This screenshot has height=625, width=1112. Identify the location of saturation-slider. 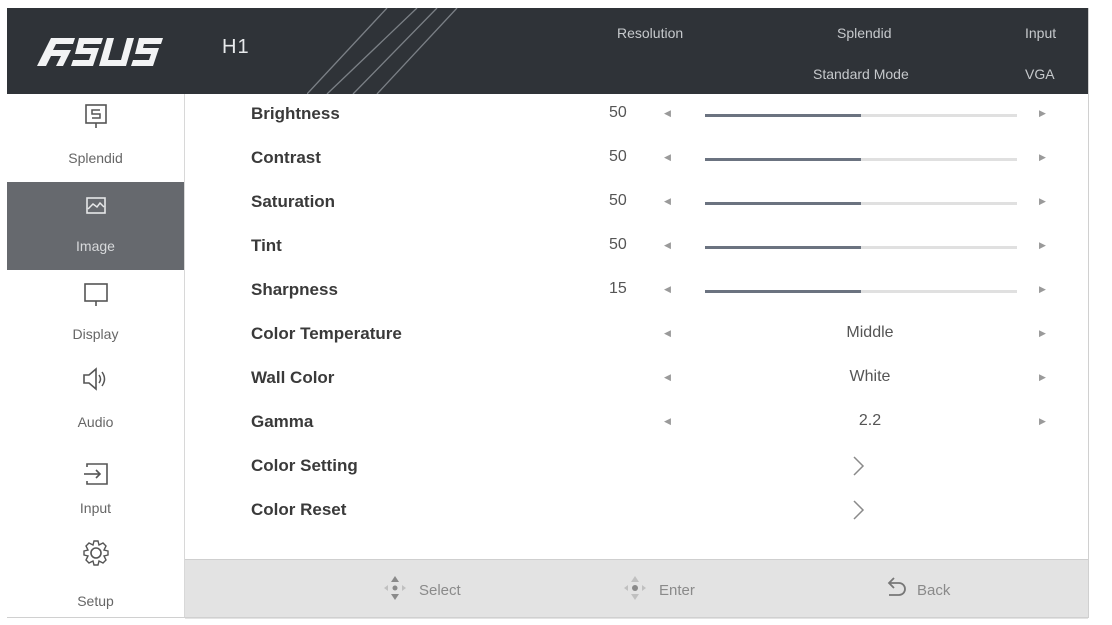
(861, 203).